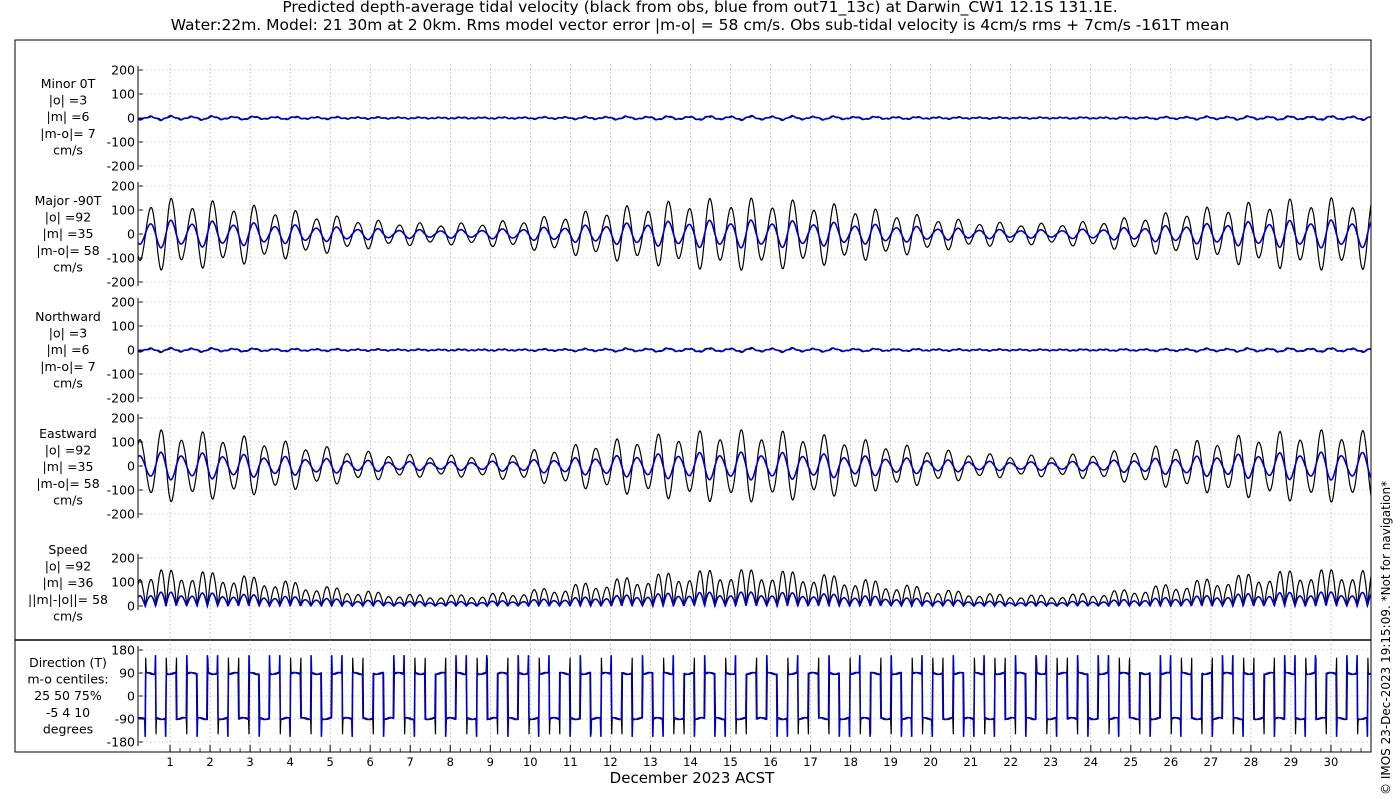  What do you see at coordinates (68, 695) in the screenshot?
I see `panel-label-line: 25 50 75%` at bounding box center [68, 695].